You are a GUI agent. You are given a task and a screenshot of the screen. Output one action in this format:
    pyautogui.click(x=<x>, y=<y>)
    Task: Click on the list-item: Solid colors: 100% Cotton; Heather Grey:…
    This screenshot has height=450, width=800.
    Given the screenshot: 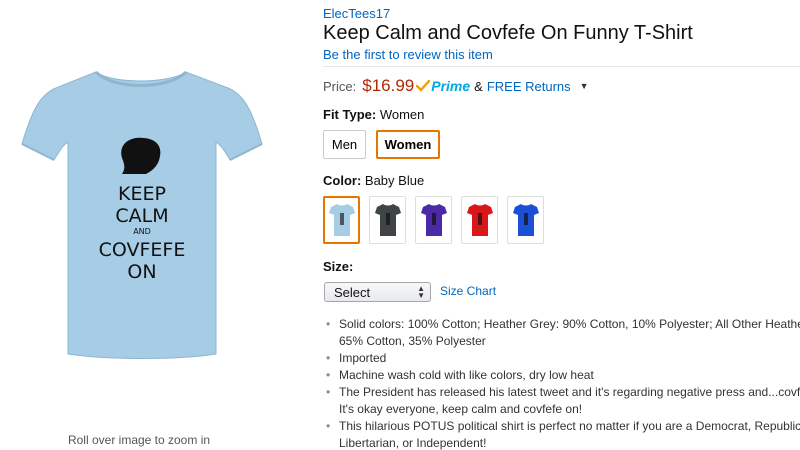 What is the action you would take?
    pyautogui.click(x=561, y=333)
    